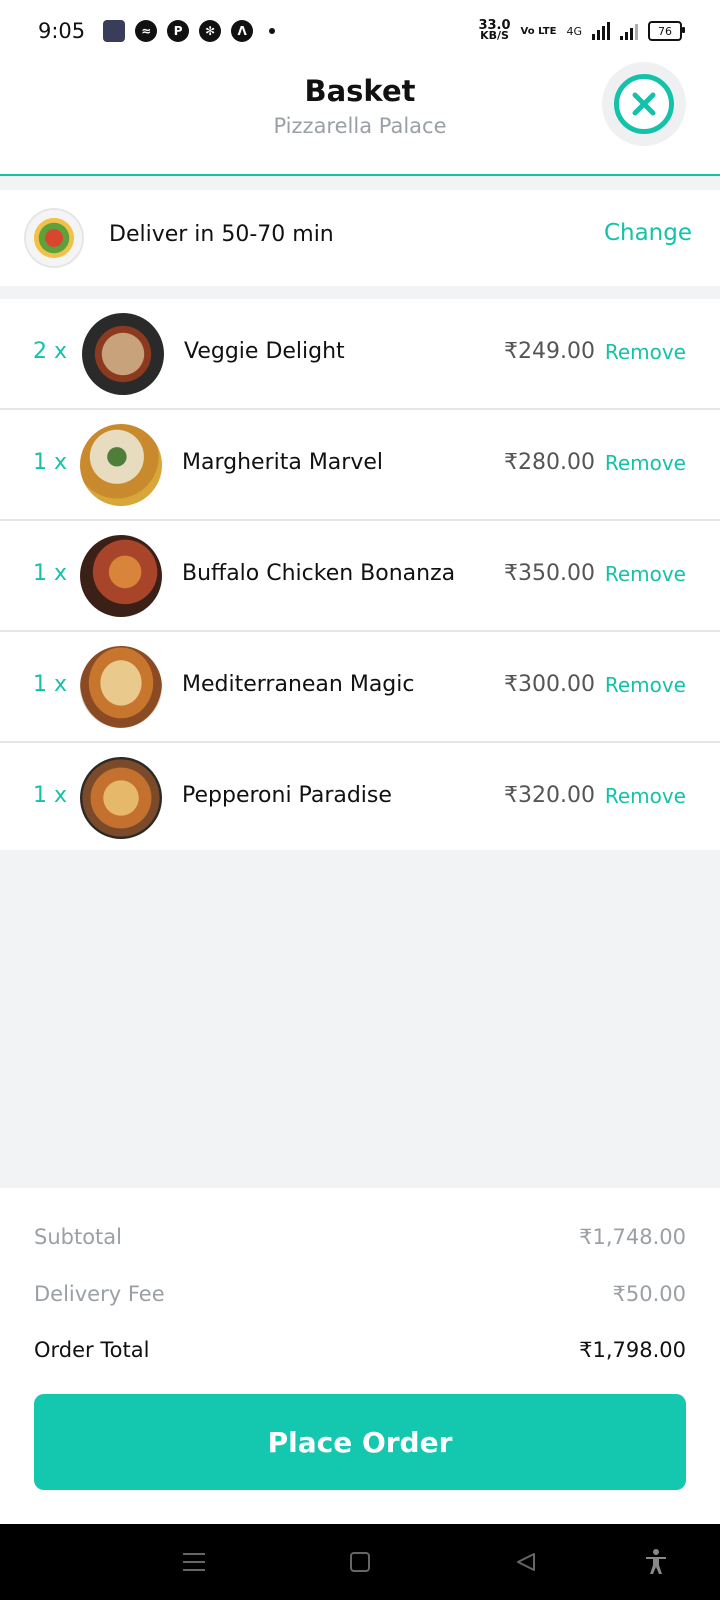  Describe the element at coordinates (629, 31) in the screenshot. I see `signal-icon-secondary` at that location.